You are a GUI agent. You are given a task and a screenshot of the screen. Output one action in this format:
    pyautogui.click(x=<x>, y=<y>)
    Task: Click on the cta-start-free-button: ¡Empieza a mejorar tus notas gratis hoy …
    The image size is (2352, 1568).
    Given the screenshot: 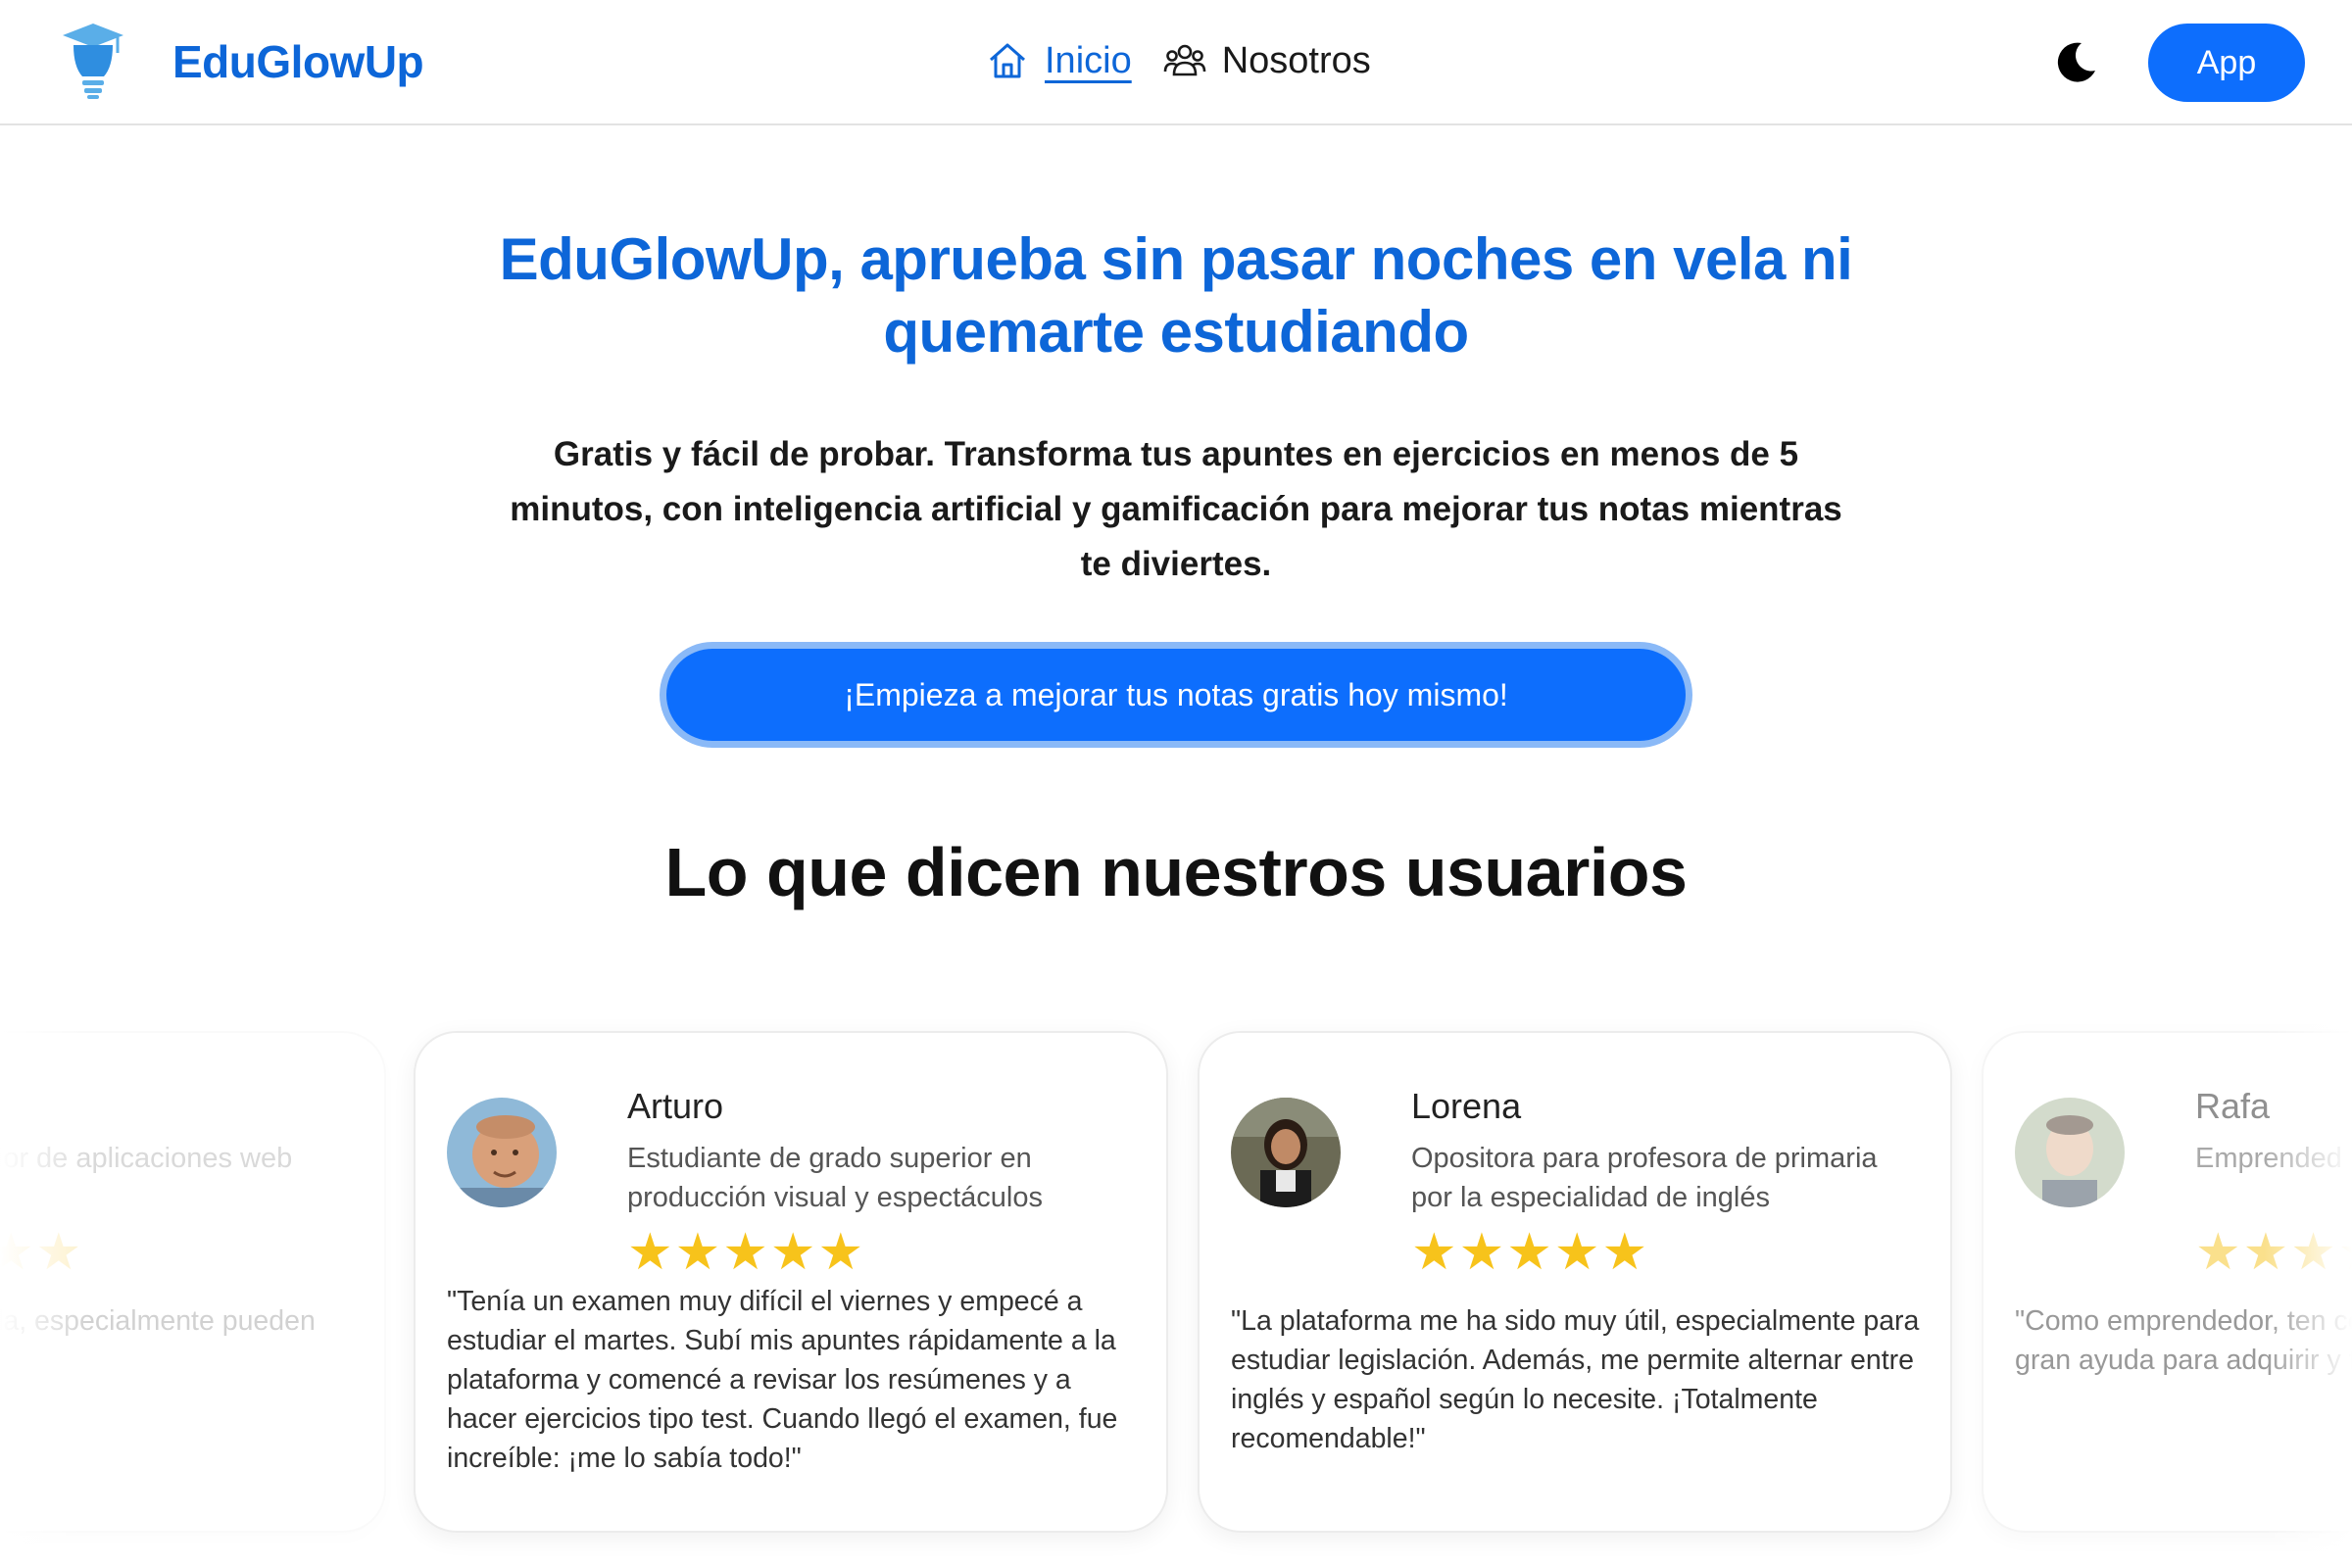 What is the action you would take?
    pyautogui.click(x=1176, y=695)
    